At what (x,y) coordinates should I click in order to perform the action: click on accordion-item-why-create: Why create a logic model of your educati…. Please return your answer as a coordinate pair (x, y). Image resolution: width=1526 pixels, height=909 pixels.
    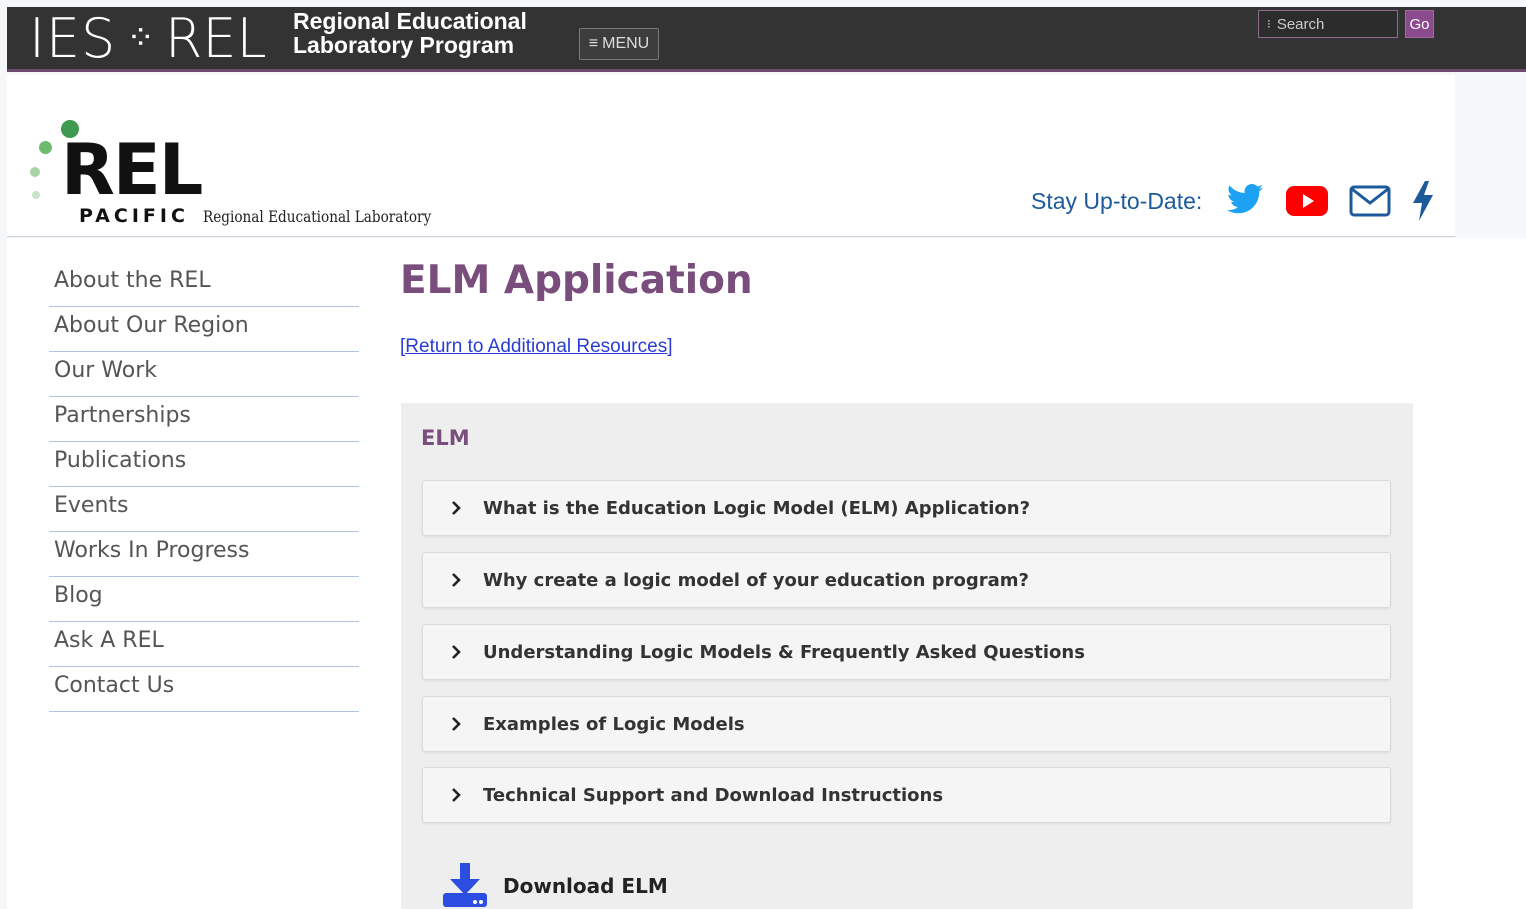
    Looking at the image, I should click on (906, 580).